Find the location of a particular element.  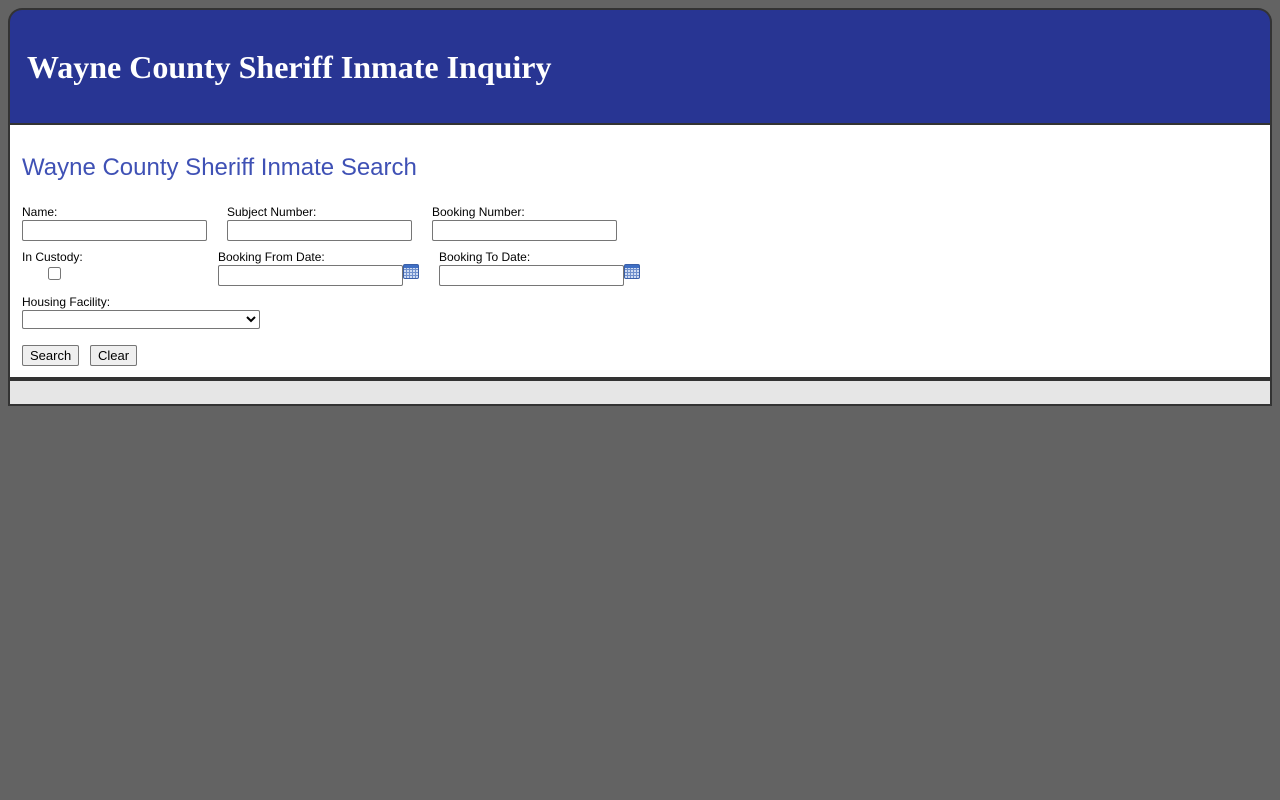

booking-from-date-wrapper is located at coordinates (320, 275).